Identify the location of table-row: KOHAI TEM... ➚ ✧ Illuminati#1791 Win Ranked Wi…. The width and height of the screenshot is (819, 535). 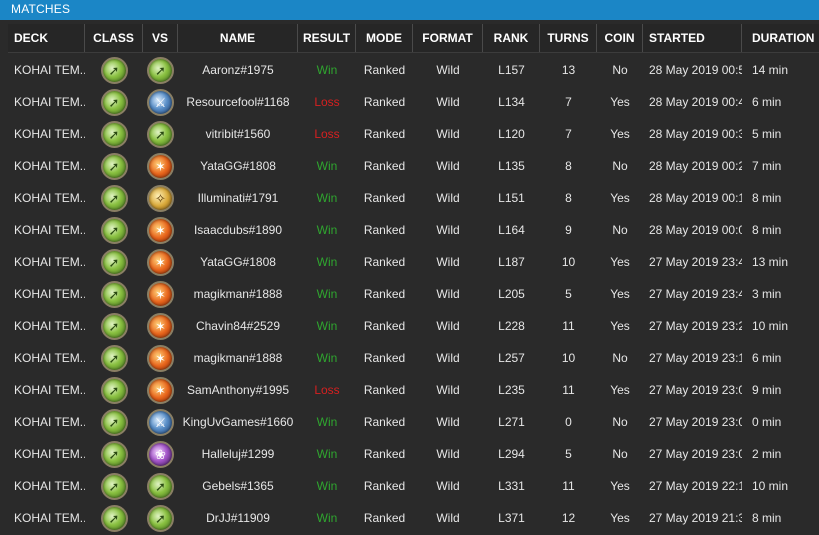
(413, 198).